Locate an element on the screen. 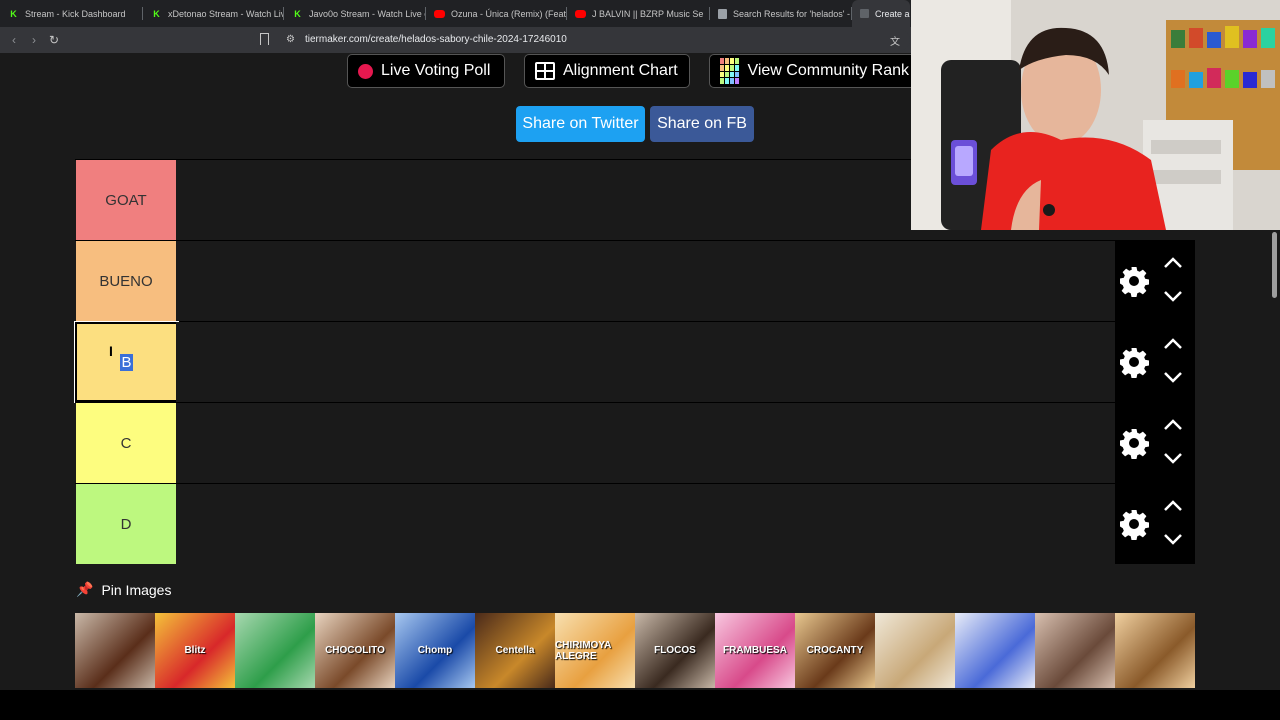 Image resolution: width=1280 pixels, height=720 pixels. document-icon is located at coordinates (722, 13).